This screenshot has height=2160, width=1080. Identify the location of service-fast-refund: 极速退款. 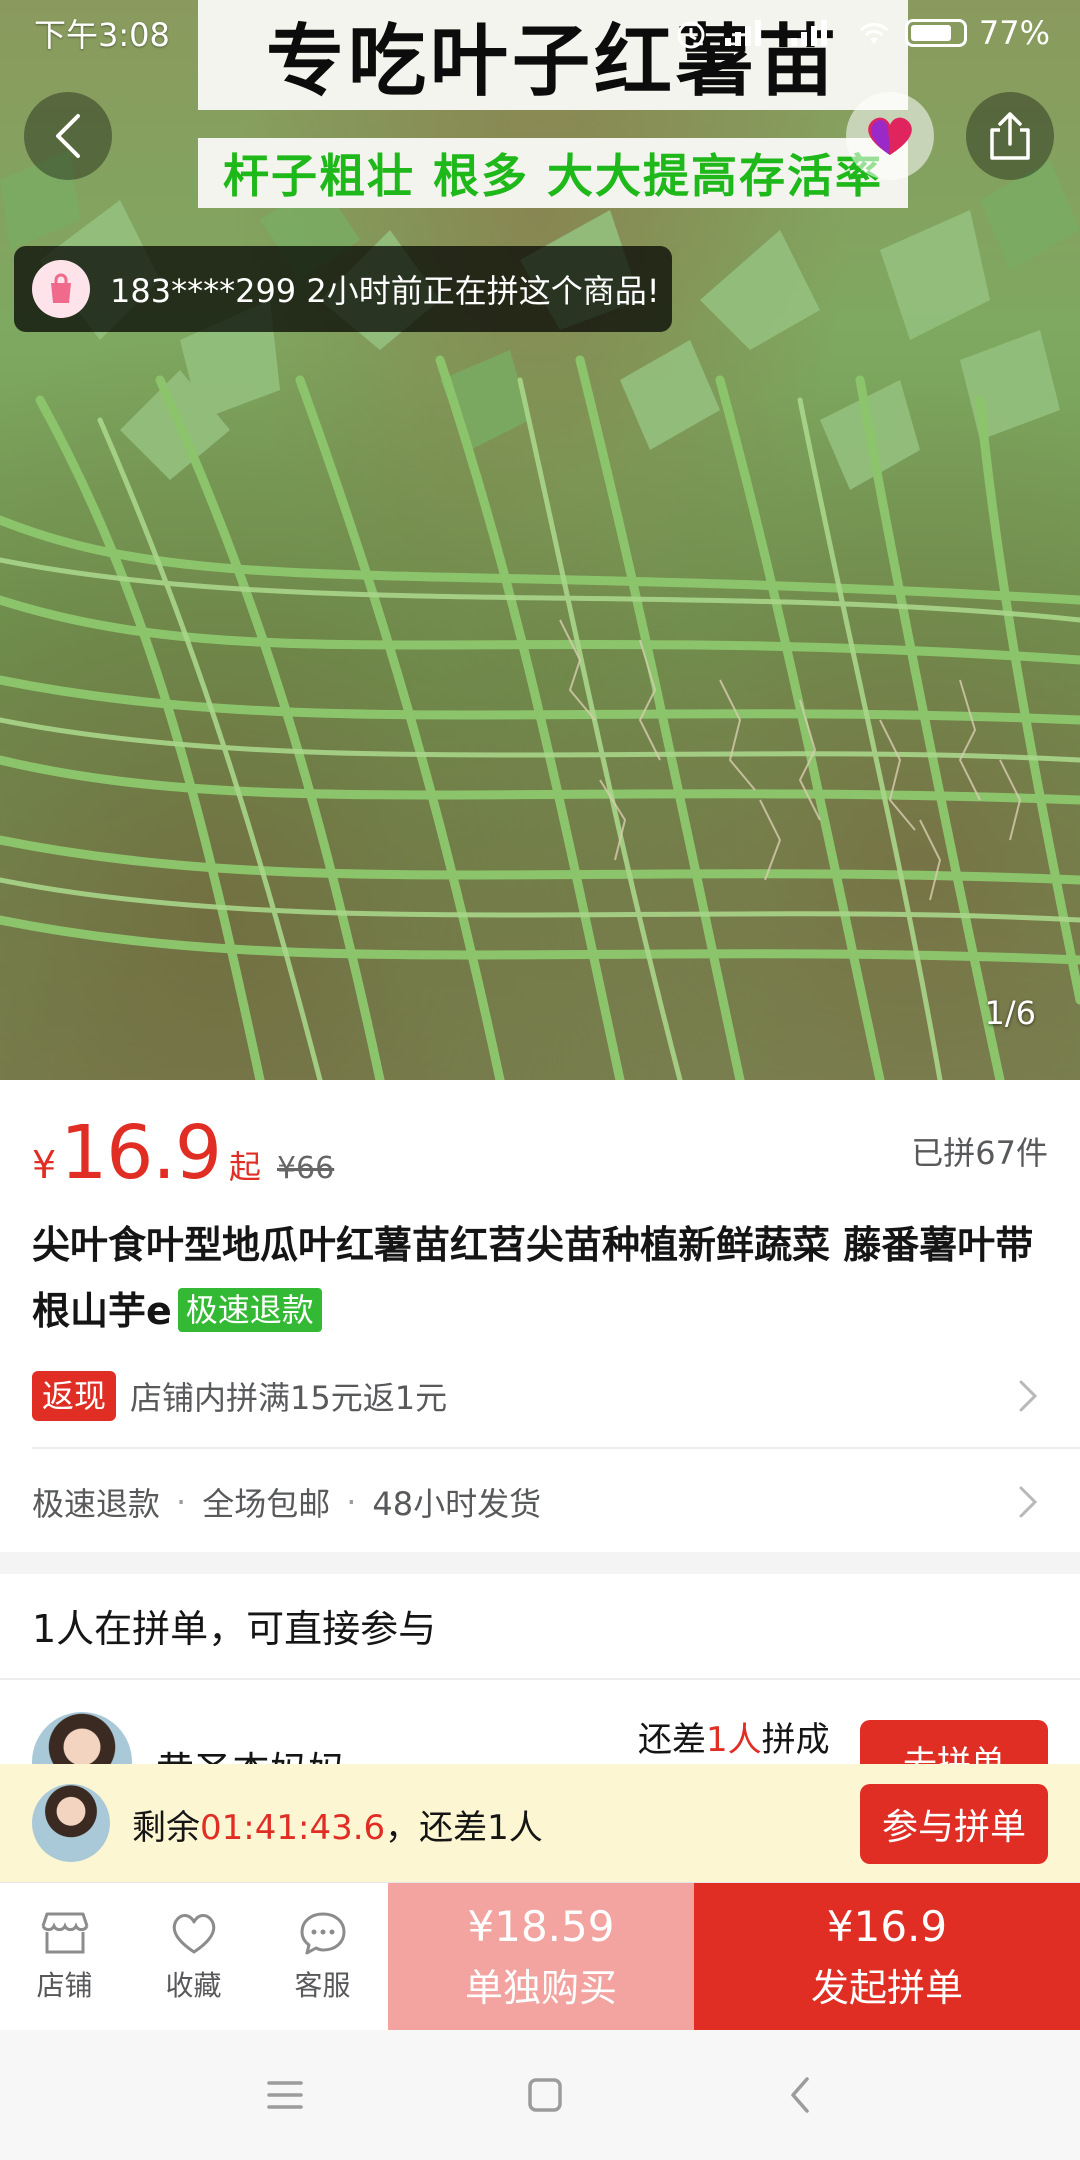
(96, 1504).